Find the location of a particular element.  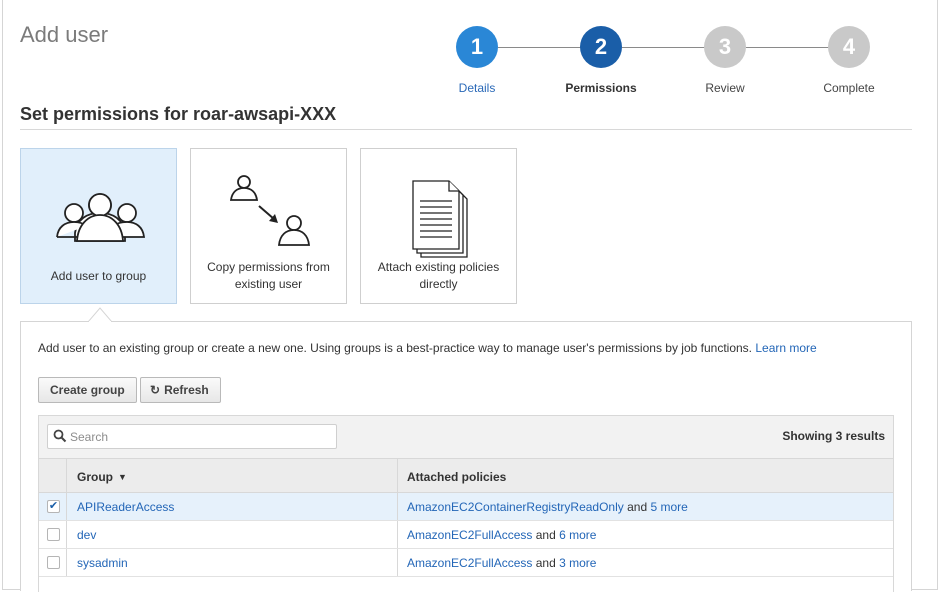

more-policies-link: 5 more is located at coordinates (669, 507).